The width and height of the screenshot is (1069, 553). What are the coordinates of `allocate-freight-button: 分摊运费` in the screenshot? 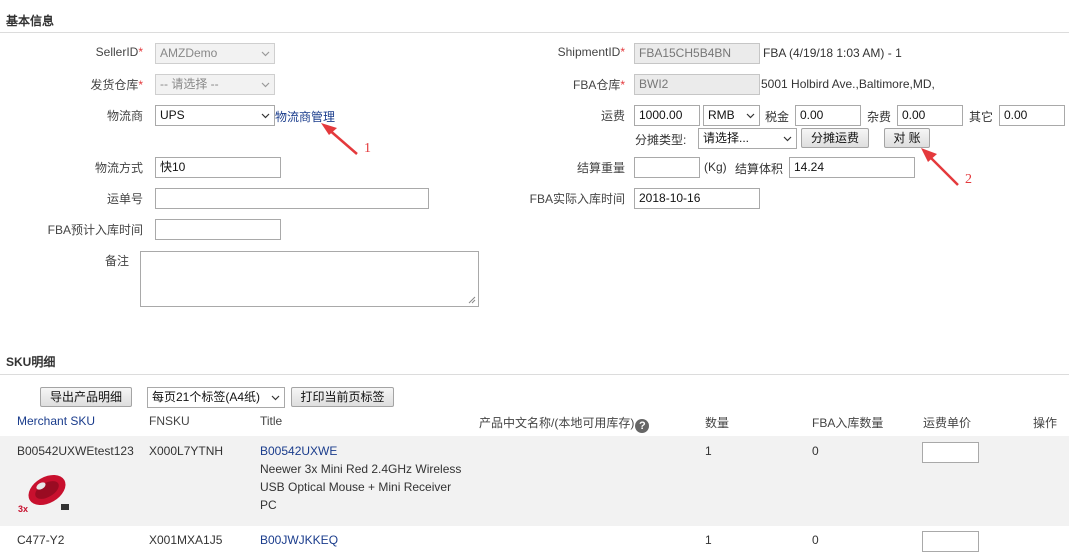 It's located at (835, 138).